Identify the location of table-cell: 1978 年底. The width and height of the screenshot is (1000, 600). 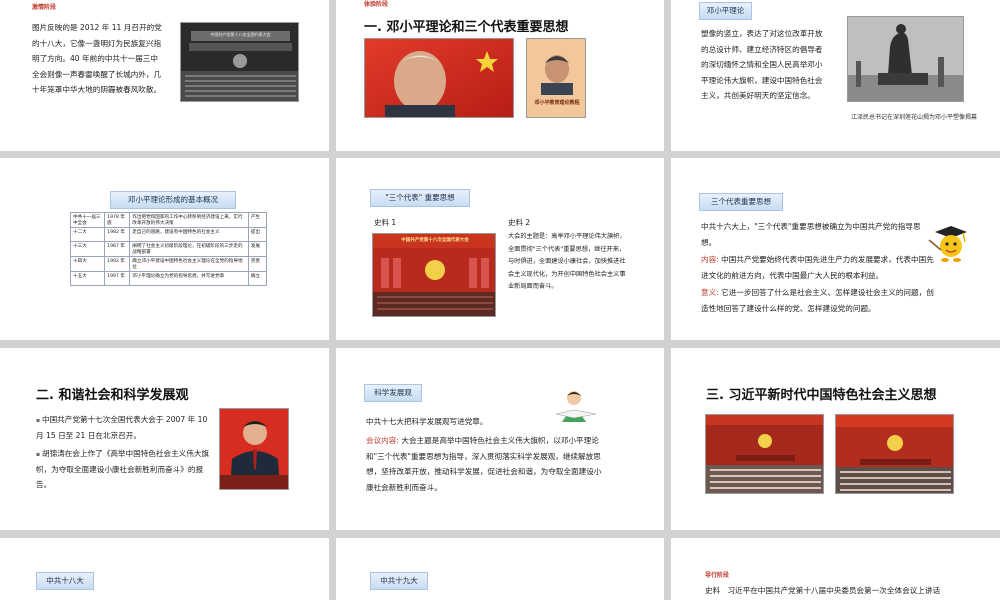
(117, 220).